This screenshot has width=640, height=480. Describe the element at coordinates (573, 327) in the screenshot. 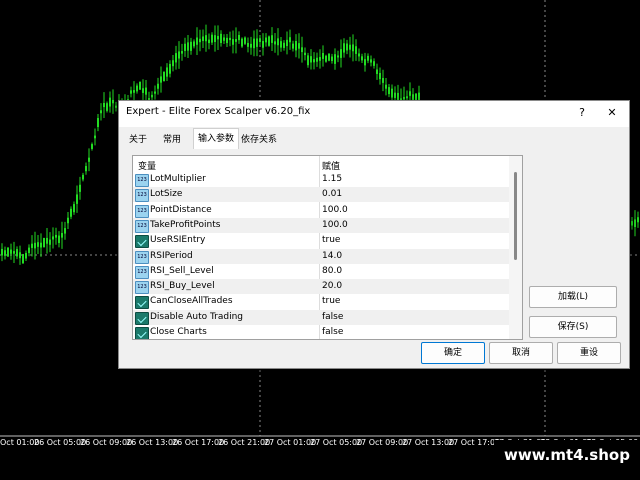

I see `save-button: 保存(S)` at that location.